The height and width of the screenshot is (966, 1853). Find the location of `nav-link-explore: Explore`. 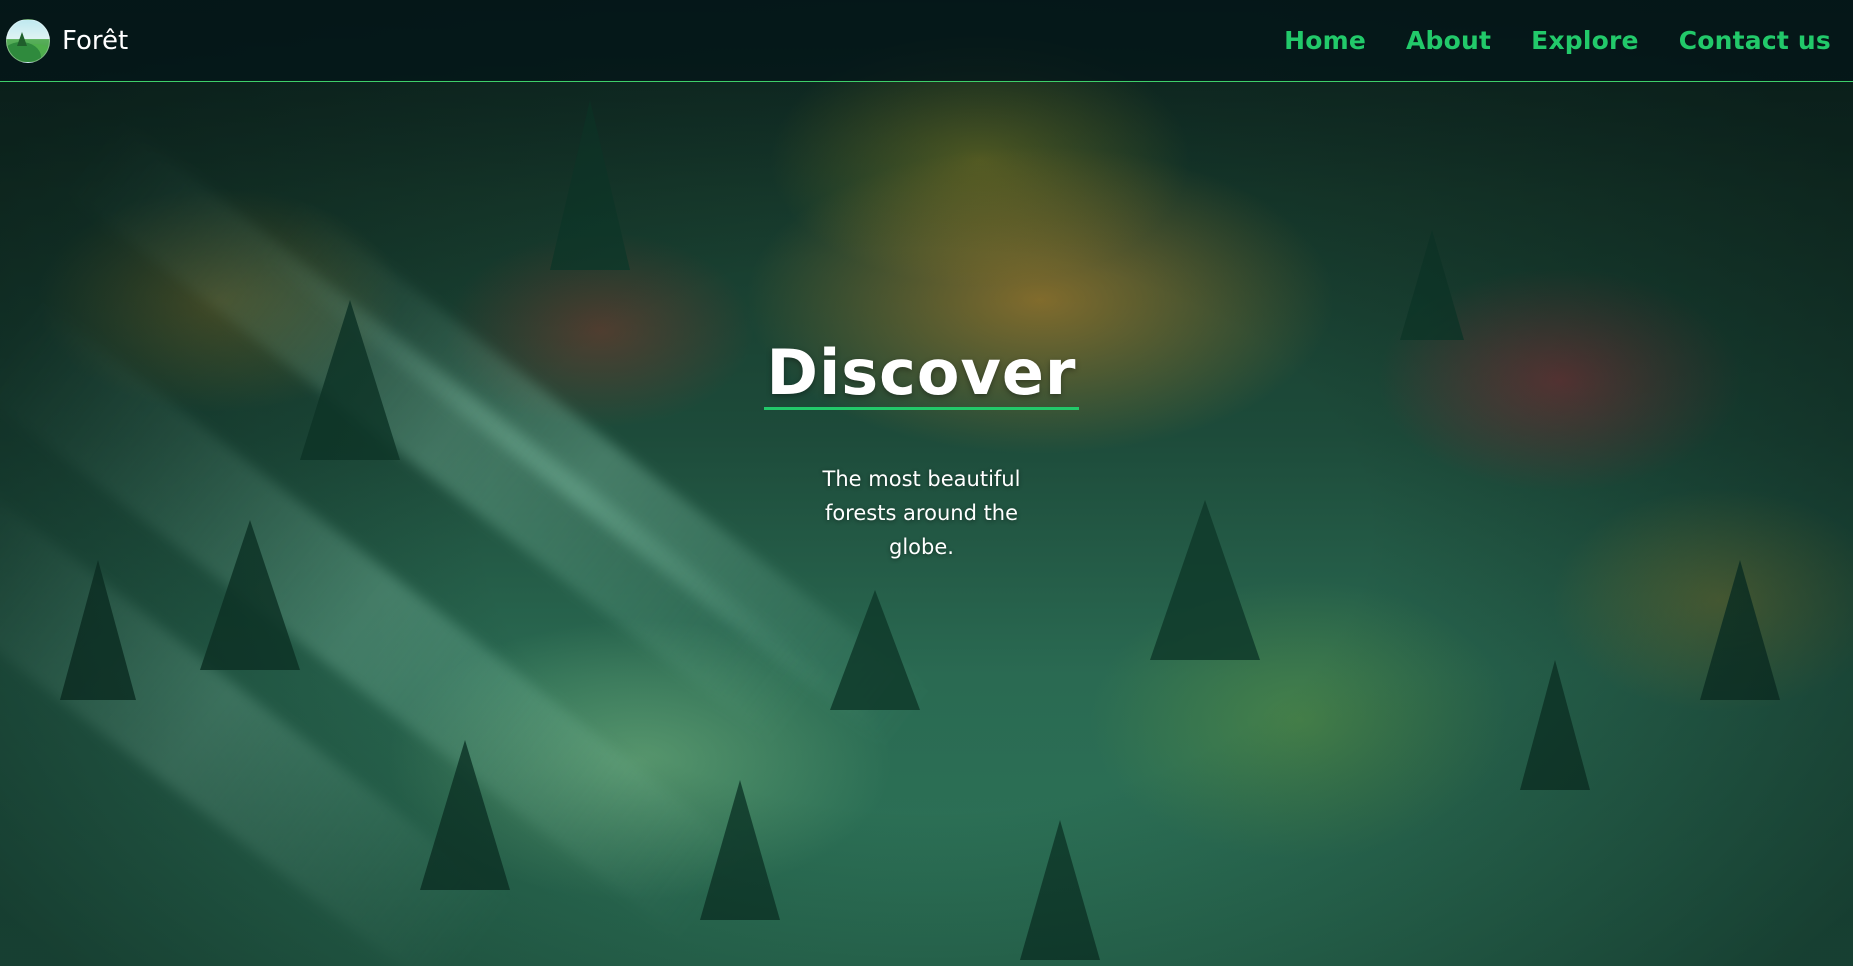

nav-link-explore: Explore is located at coordinates (1585, 40).